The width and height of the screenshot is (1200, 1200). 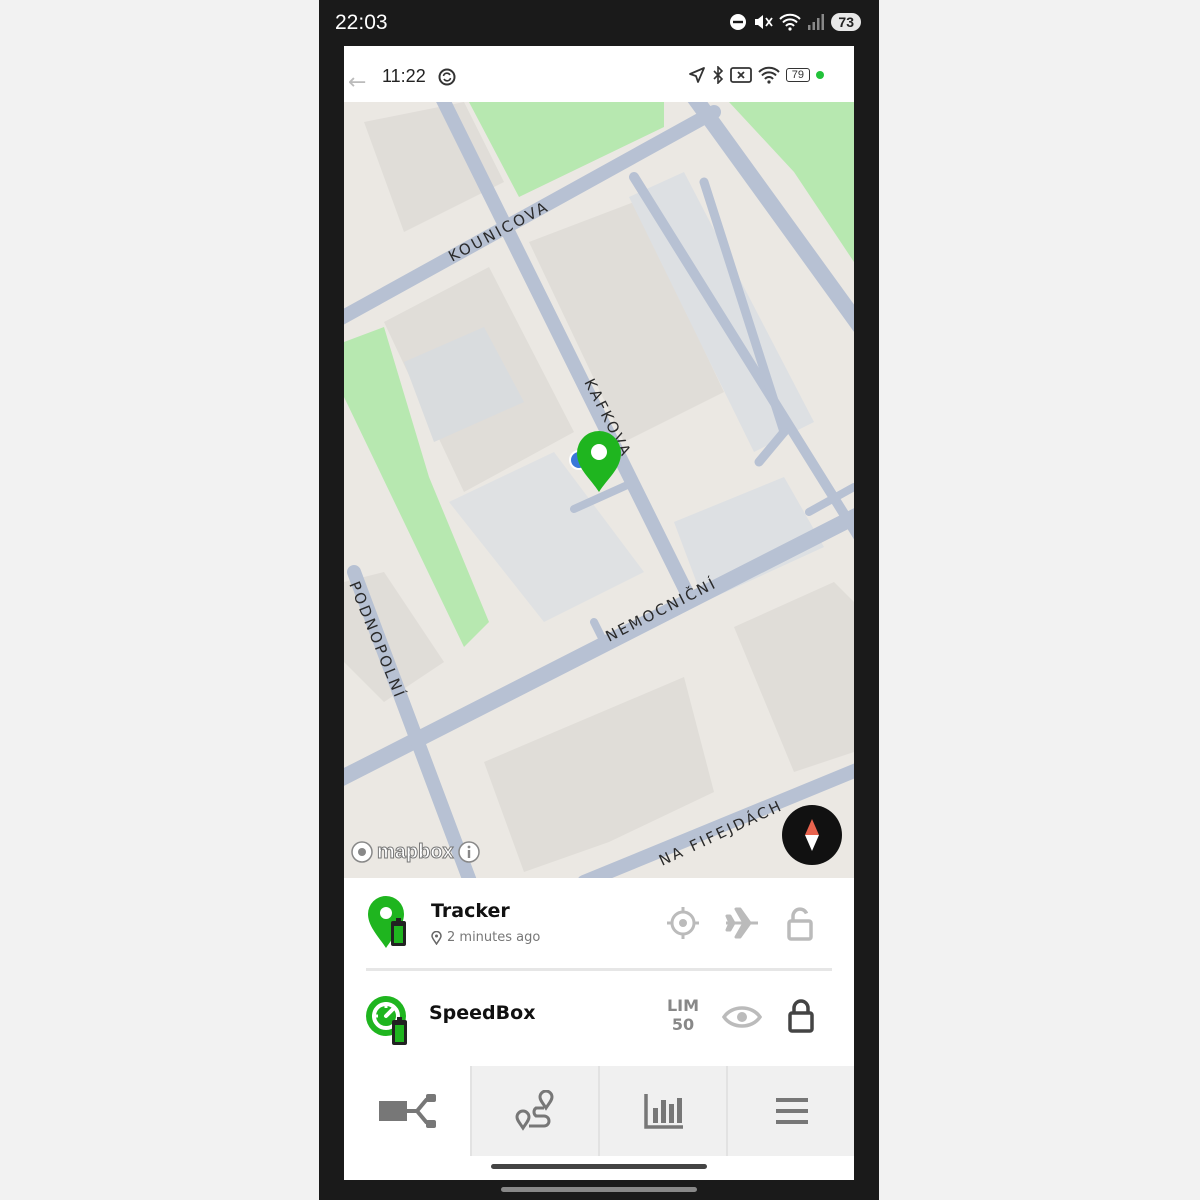 What do you see at coordinates (683, 1005) in the screenshot?
I see `speed-limit-label: LIM` at bounding box center [683, 1005].